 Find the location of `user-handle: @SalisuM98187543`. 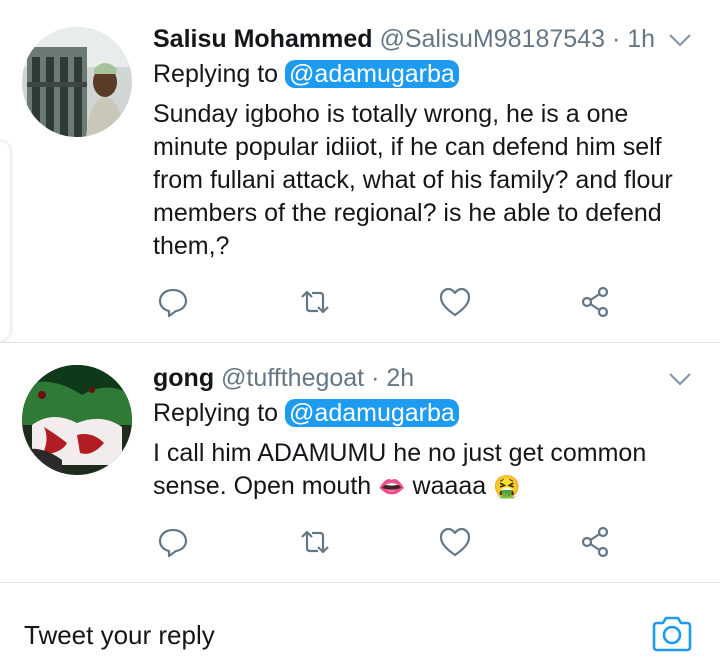

user-handle: @SalisuM98187543 is located at coordinates (492, 39).